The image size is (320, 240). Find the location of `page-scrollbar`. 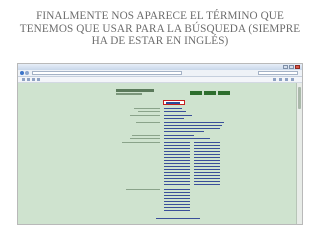

page-scrollbar is located at coordinates (299, 153).